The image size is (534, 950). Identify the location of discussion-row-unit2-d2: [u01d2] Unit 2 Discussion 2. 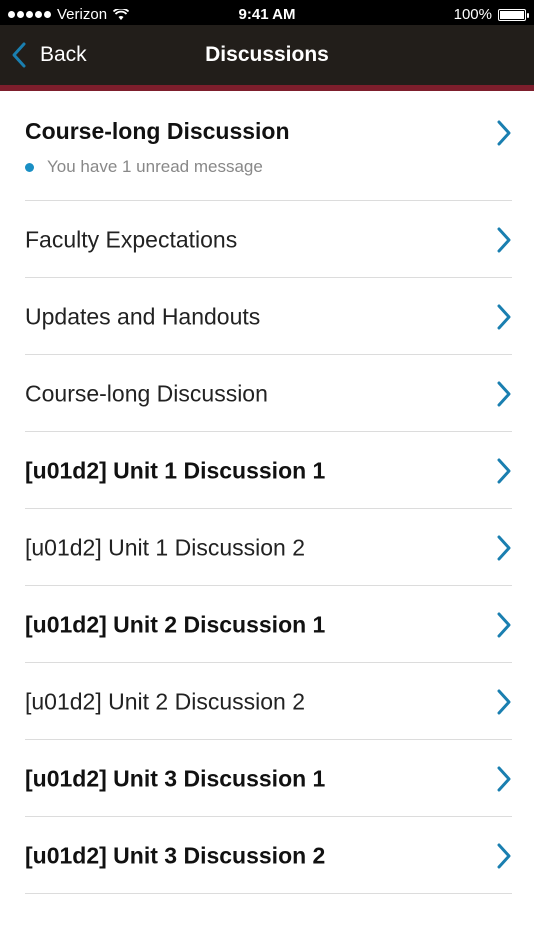
(267, 701).